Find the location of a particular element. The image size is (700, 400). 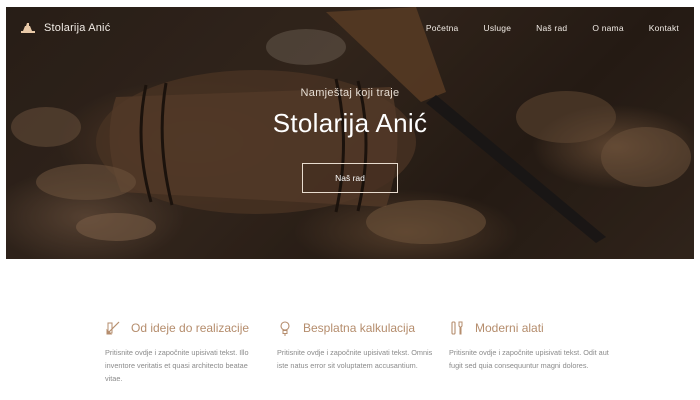

feature-title: Besplatna kalkulacija is located at coordinates (359, 328).